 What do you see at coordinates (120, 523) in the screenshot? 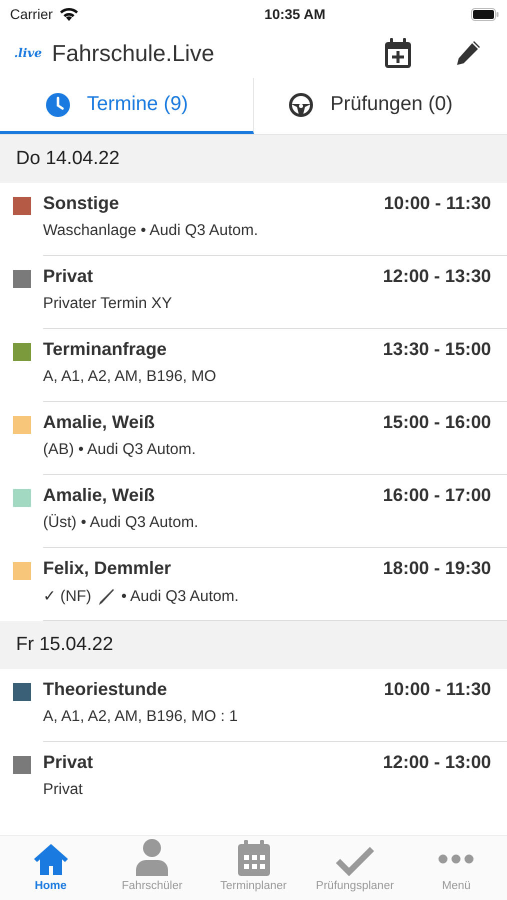
I see `appointment-details: (Üst) • Audi Q3 Autom.` at bounding box center [120, 523].